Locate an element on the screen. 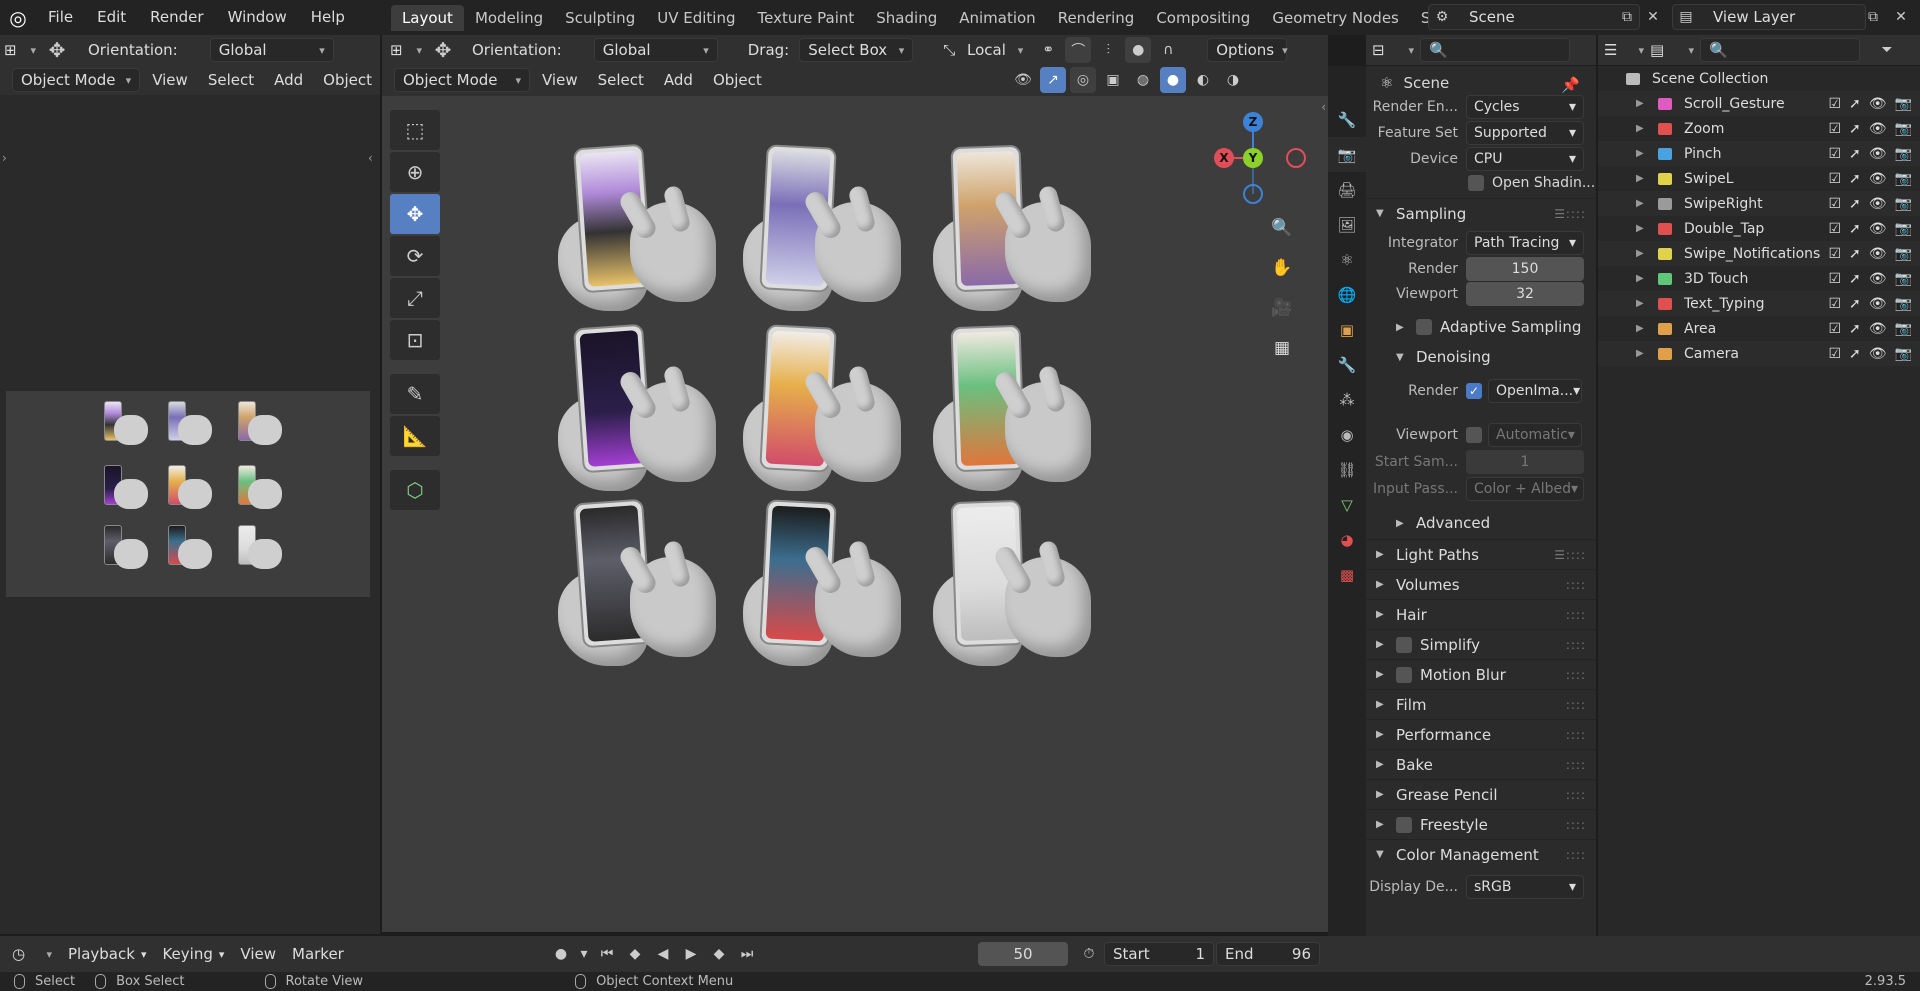 This screenshot has height=991, width=1920. select-box-tool-icon: ⬚ is located at coordinates (415, 130).